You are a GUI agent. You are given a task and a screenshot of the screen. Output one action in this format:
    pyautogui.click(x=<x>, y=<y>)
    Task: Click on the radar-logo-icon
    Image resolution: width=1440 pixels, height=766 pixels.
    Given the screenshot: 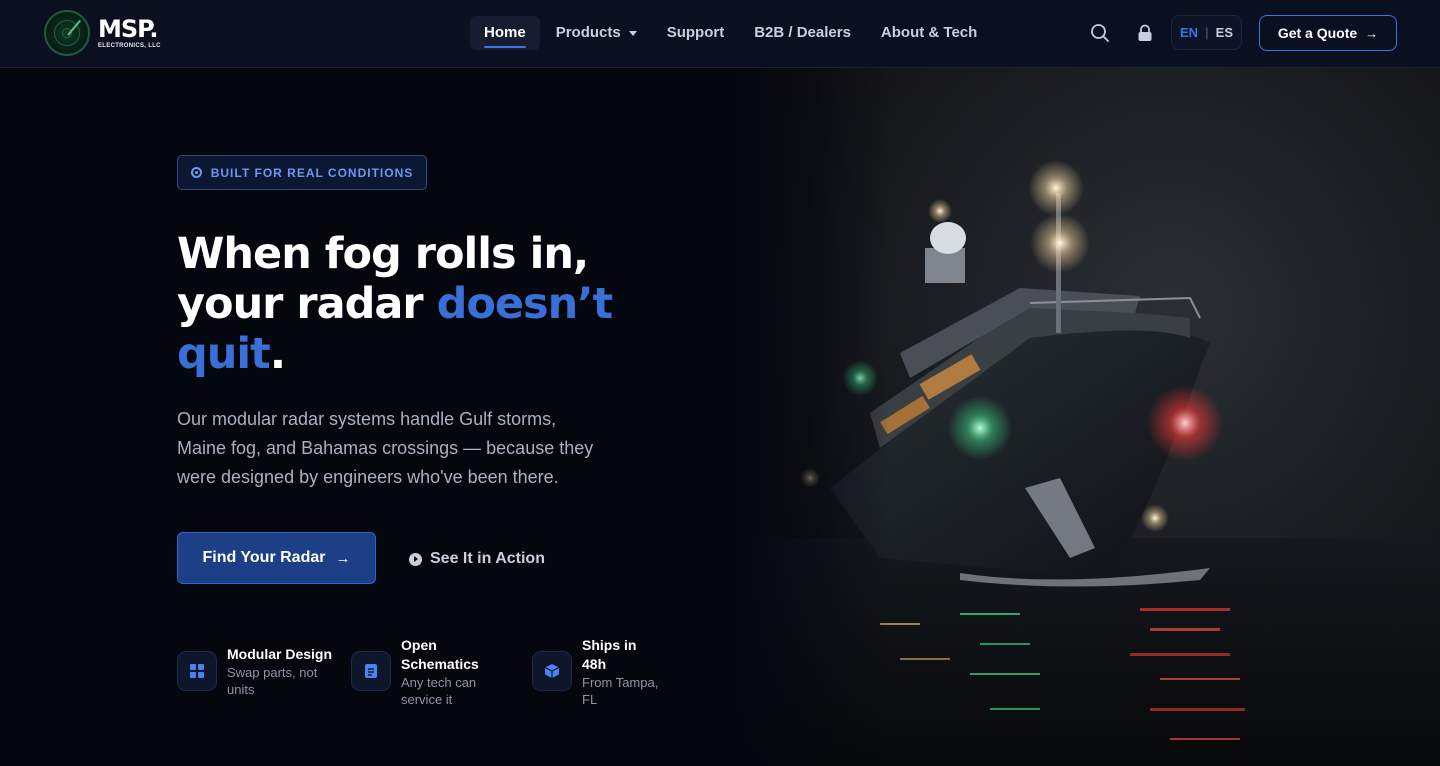 What is the action you would take?
    pyautogui.click(x=67, y=33)
    